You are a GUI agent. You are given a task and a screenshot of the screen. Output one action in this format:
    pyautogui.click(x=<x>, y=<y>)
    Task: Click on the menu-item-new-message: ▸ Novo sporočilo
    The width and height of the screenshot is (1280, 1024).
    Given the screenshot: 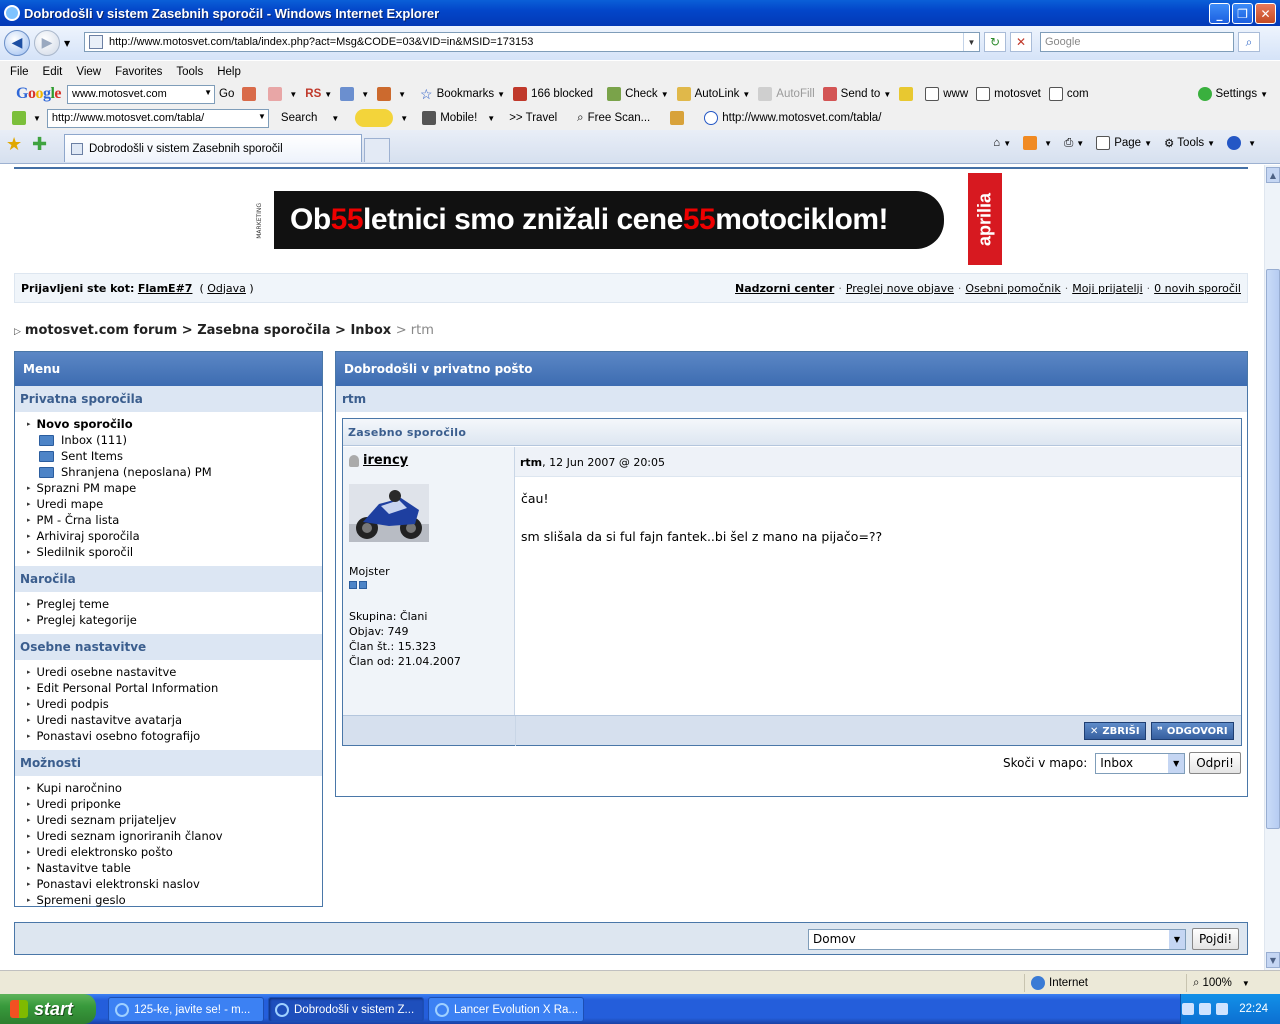 What is the action you would take?
    pyautogui.click(x=174, y=424)
    